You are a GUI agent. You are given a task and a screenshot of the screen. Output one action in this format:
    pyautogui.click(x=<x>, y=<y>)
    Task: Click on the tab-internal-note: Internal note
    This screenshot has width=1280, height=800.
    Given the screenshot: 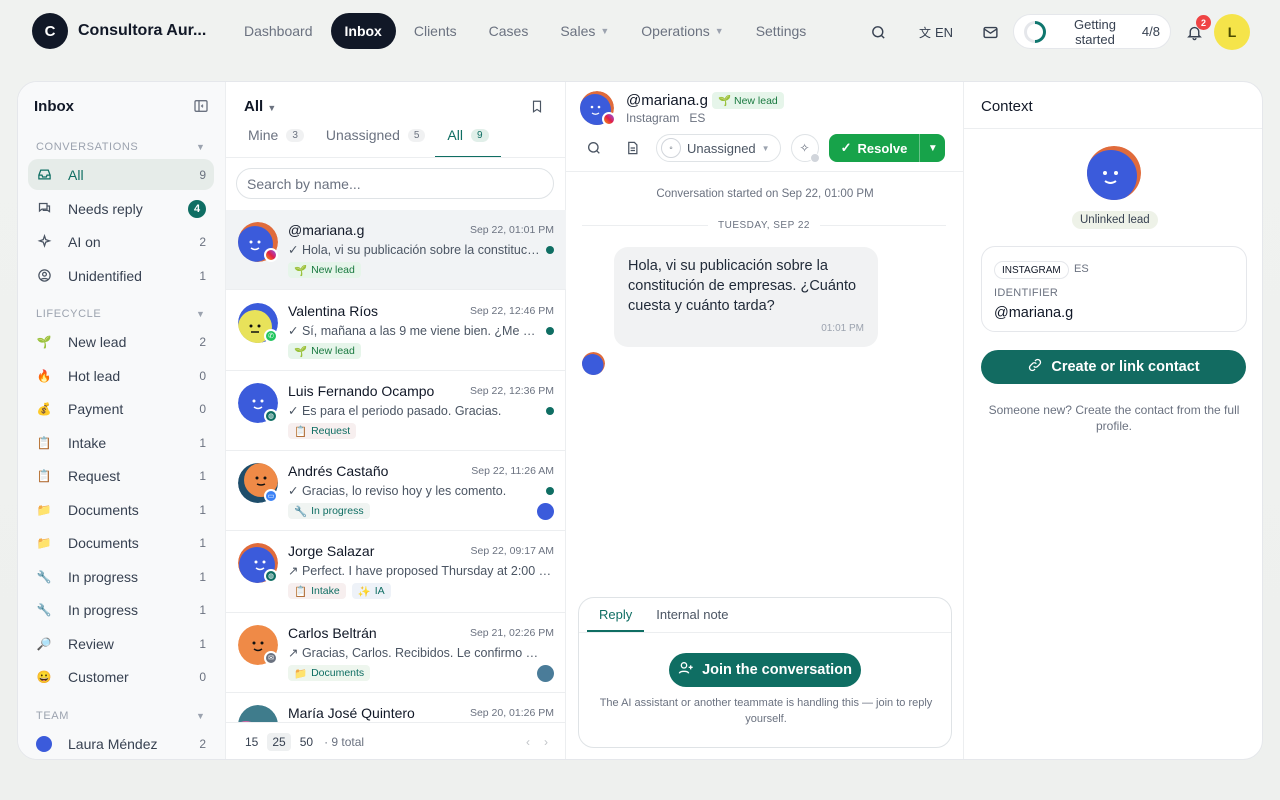 What is the action you would take?
    pyautogui.click(x=692, y=615)
    